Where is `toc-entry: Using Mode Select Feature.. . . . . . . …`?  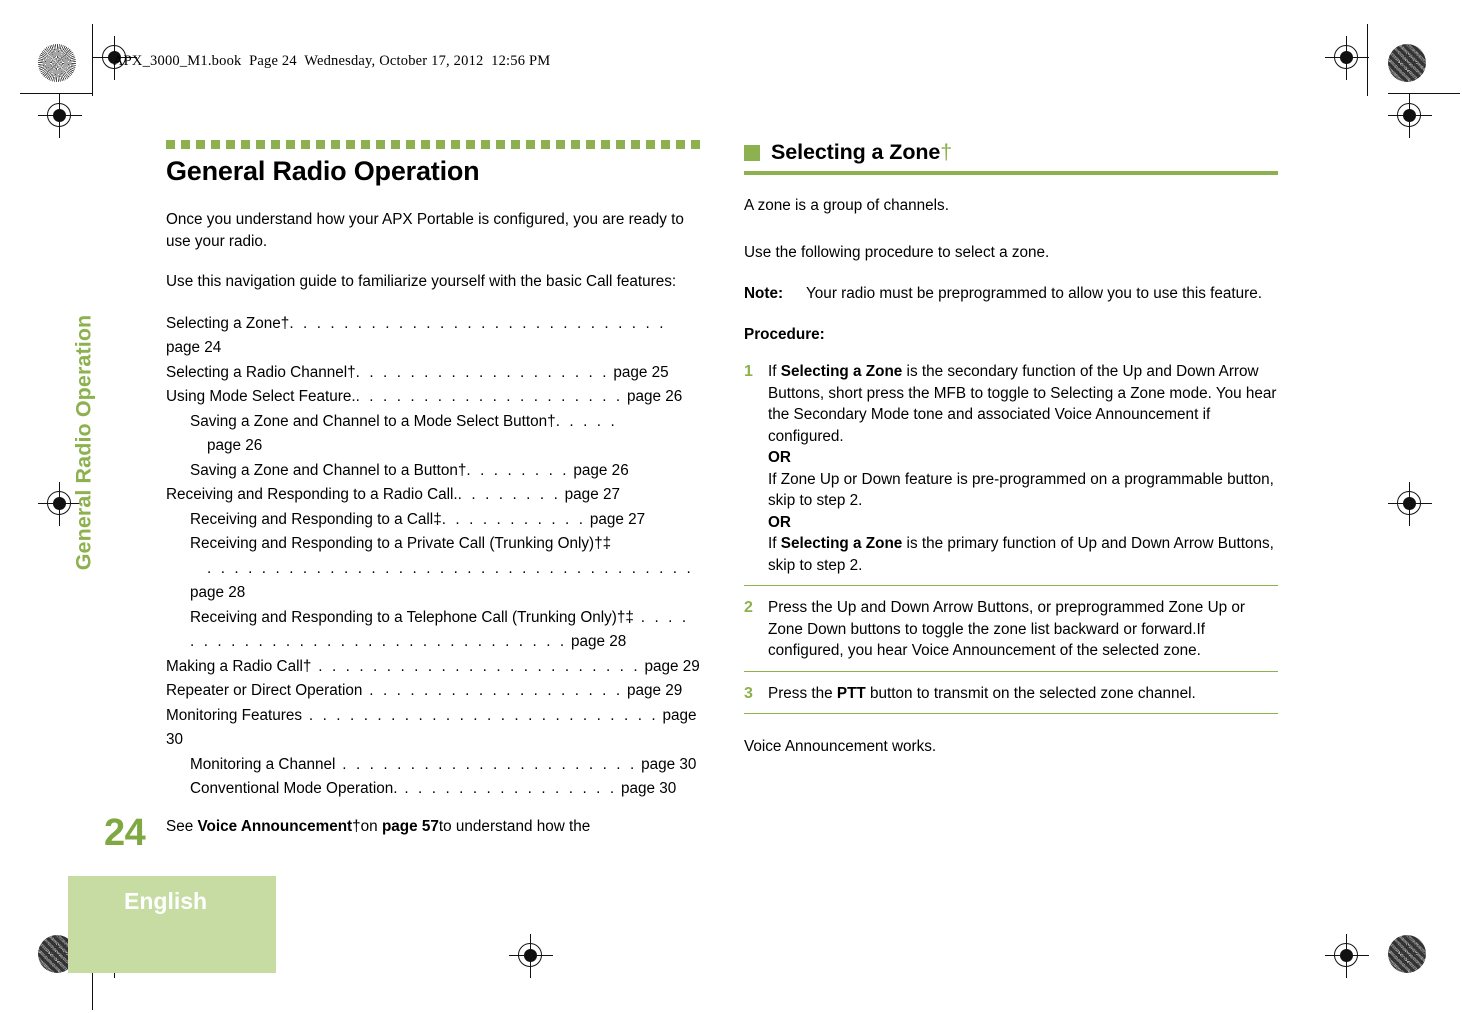 toc-entry: Using Mode Select Feature.. . . . . . . … is located at coordinates (433, 397).